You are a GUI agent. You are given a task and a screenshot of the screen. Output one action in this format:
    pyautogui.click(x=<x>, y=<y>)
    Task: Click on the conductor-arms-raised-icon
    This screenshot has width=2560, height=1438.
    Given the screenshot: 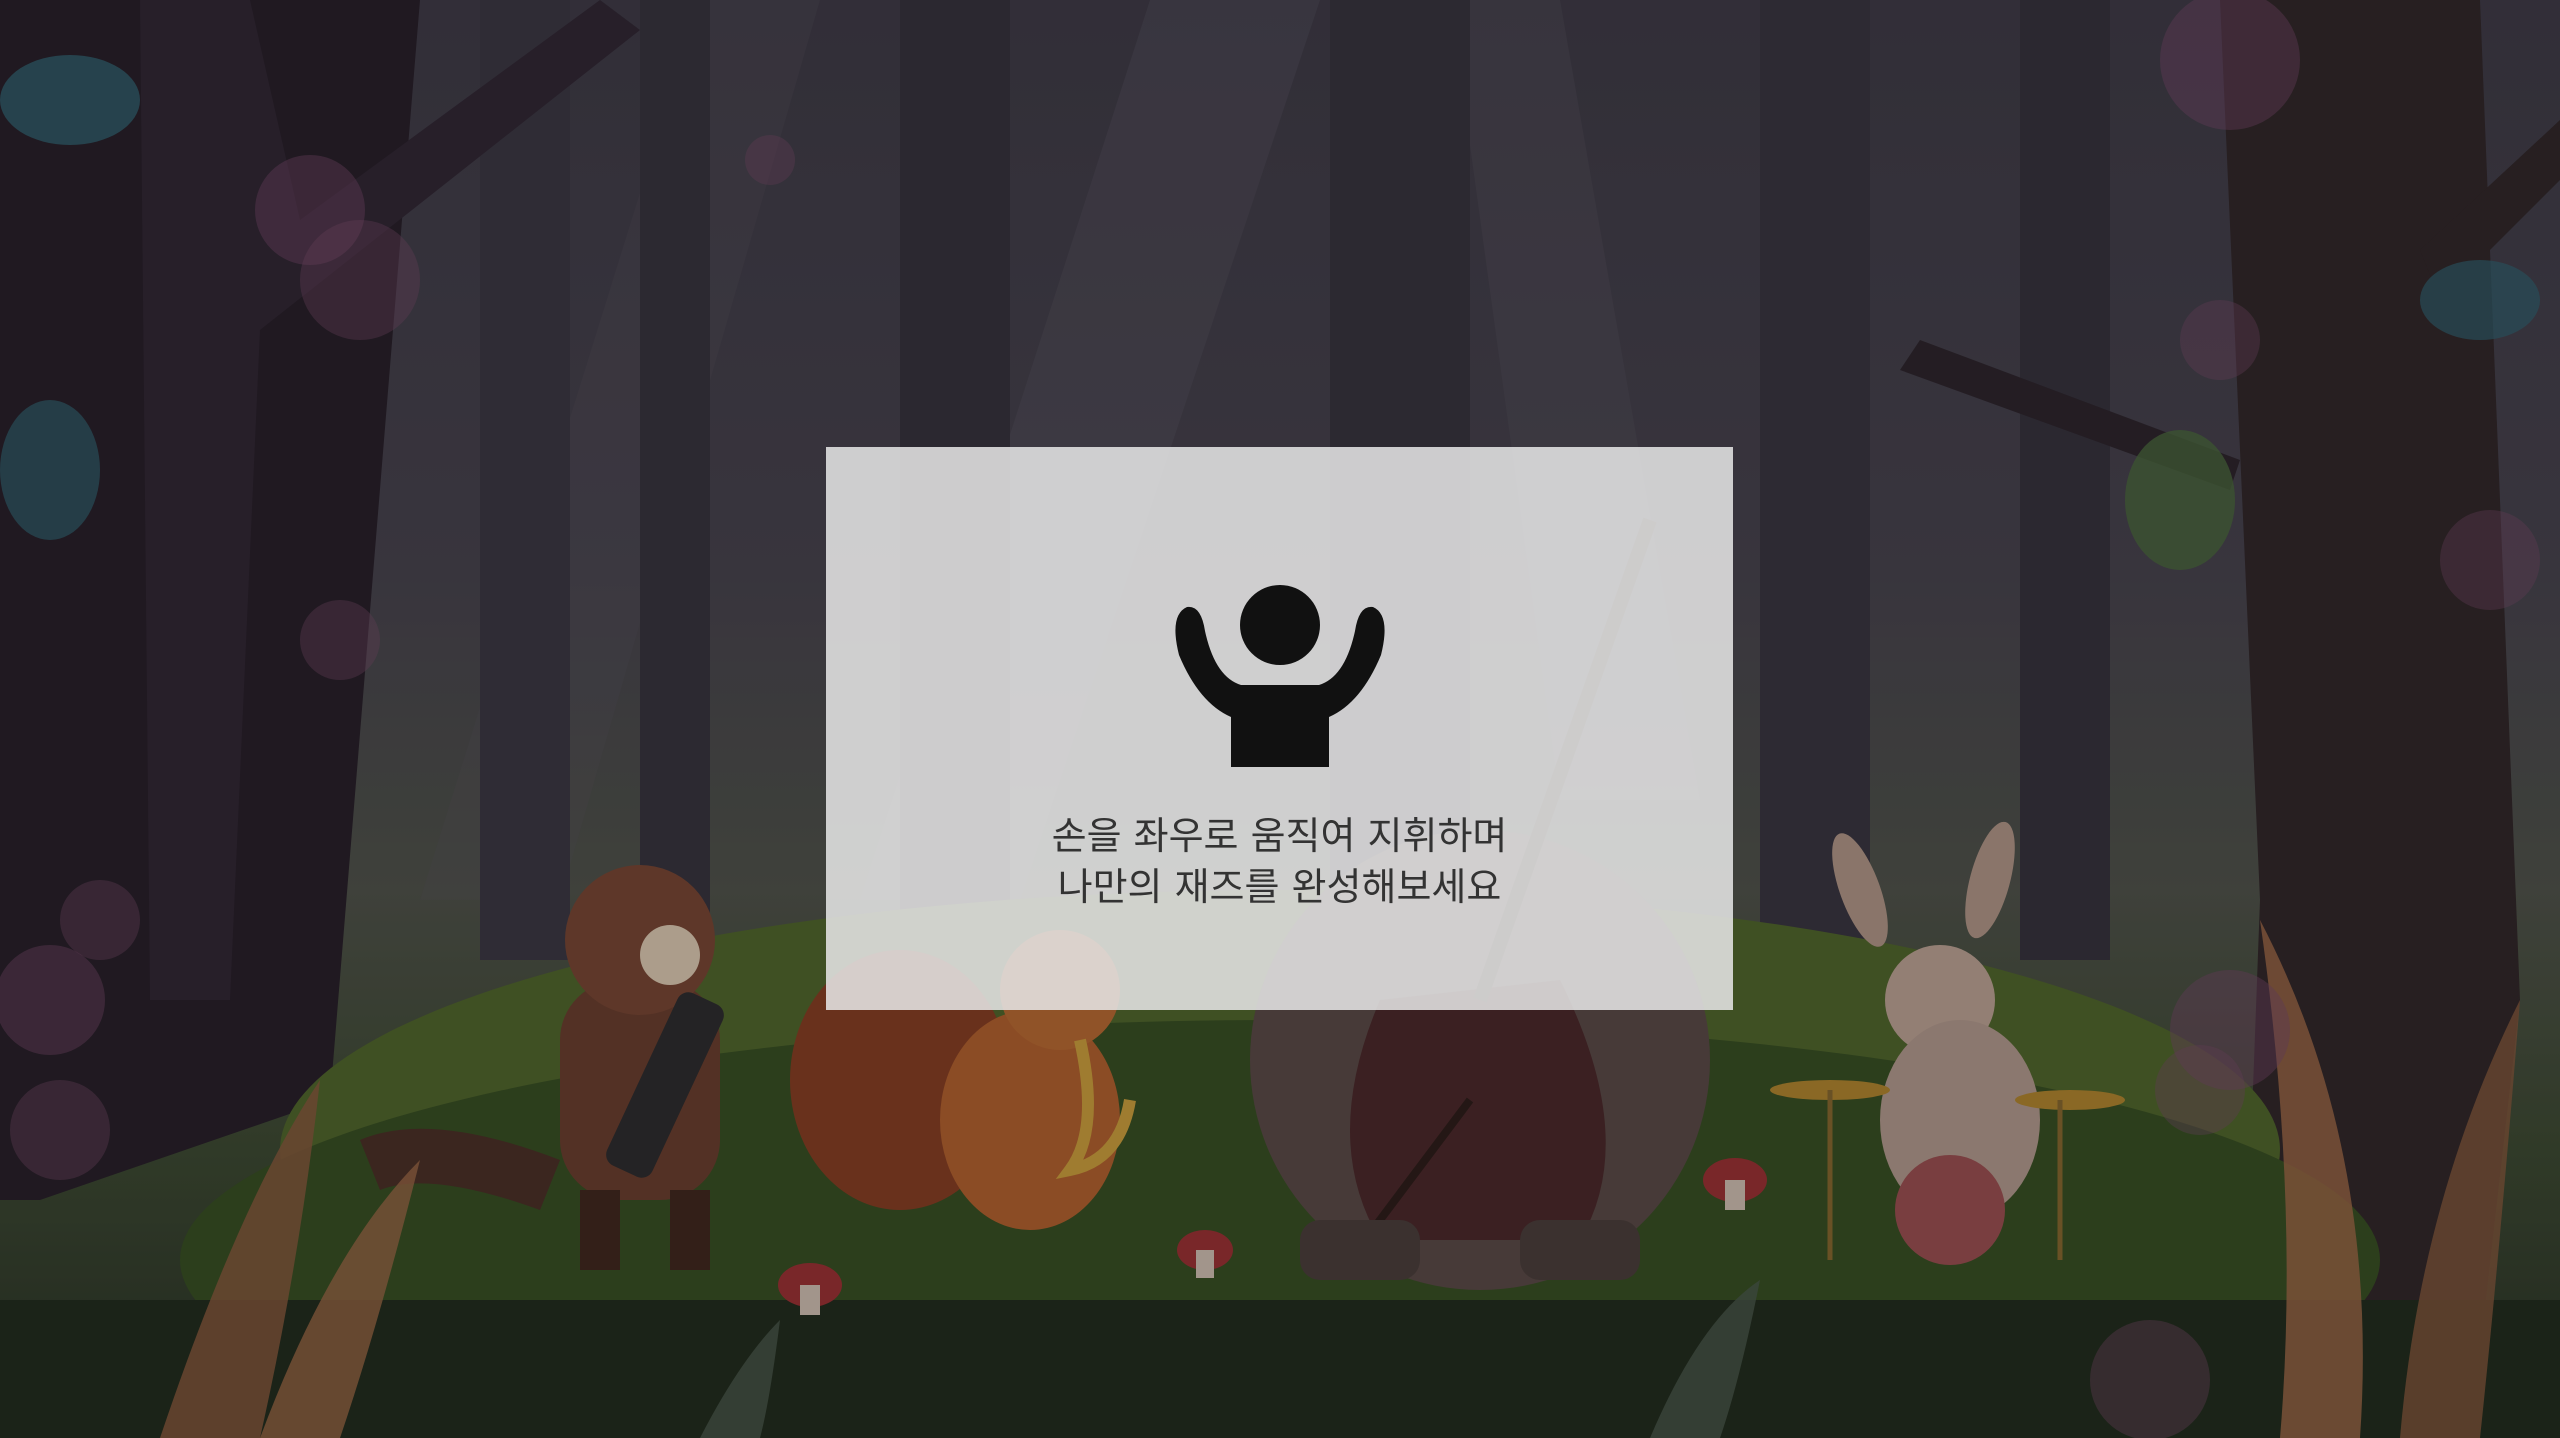 What is the action you would take?
    pyautogui.click(x=1279, y=676)
    